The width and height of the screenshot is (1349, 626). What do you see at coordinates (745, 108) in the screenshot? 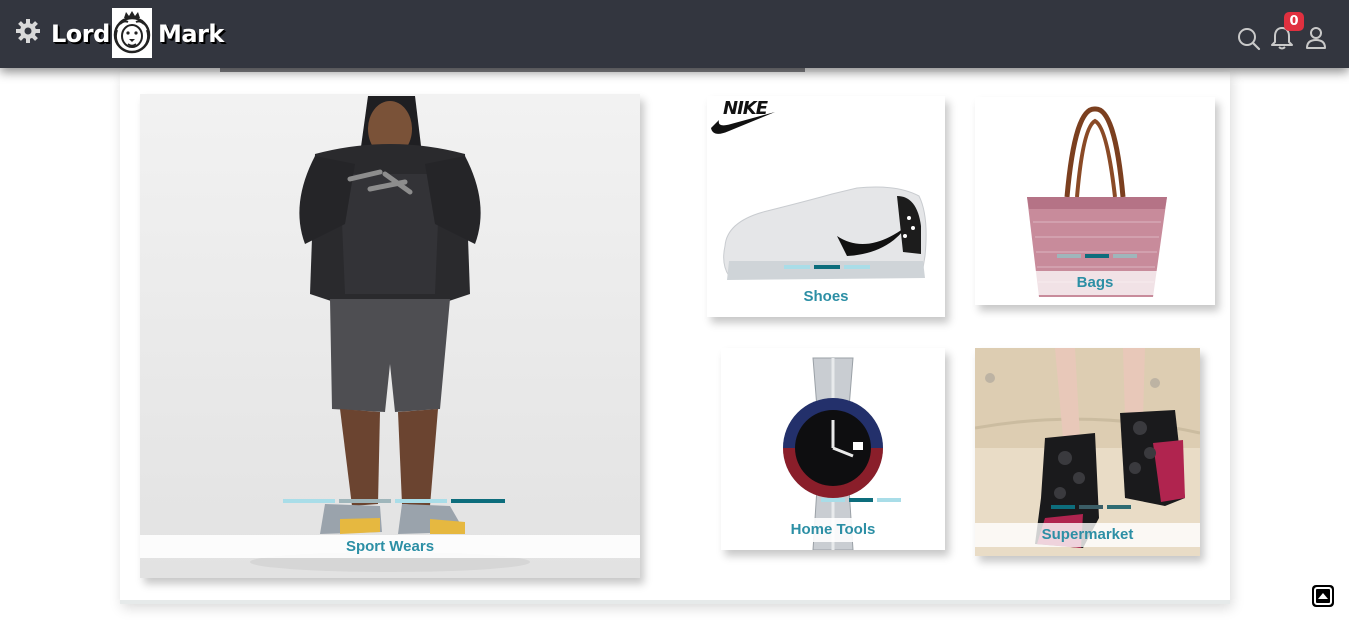
I see `nike-logo-text: NIKE` at bounding box center [745, 108].